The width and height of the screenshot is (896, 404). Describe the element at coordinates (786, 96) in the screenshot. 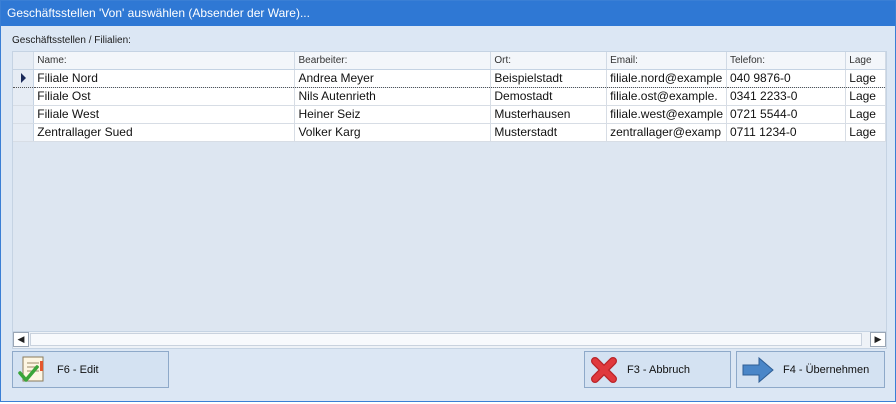

I see `cell-telefon: 0341 2233-0` at that location.